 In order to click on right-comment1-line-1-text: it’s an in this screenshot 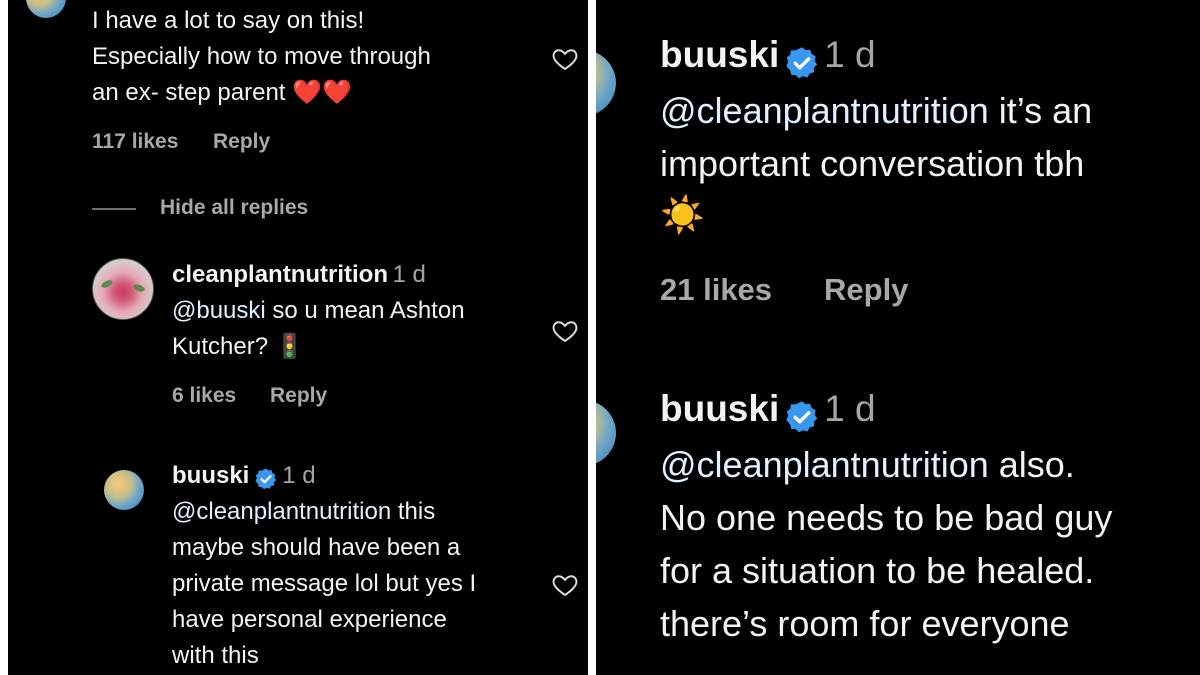, I will do `click(1040, 110)`.